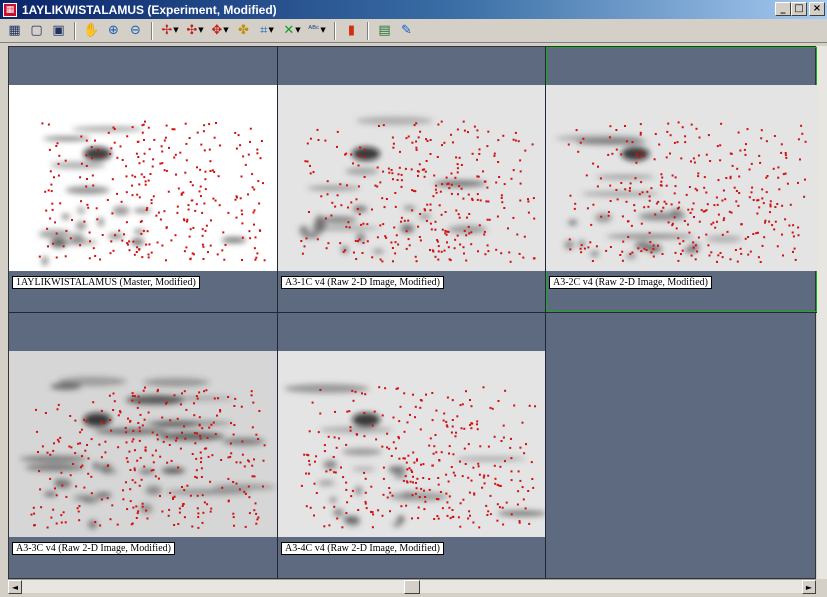 Image resolution: width=827 pixels, height=597 pixels. I want to click on report-button: ▤, so click(384, 31).